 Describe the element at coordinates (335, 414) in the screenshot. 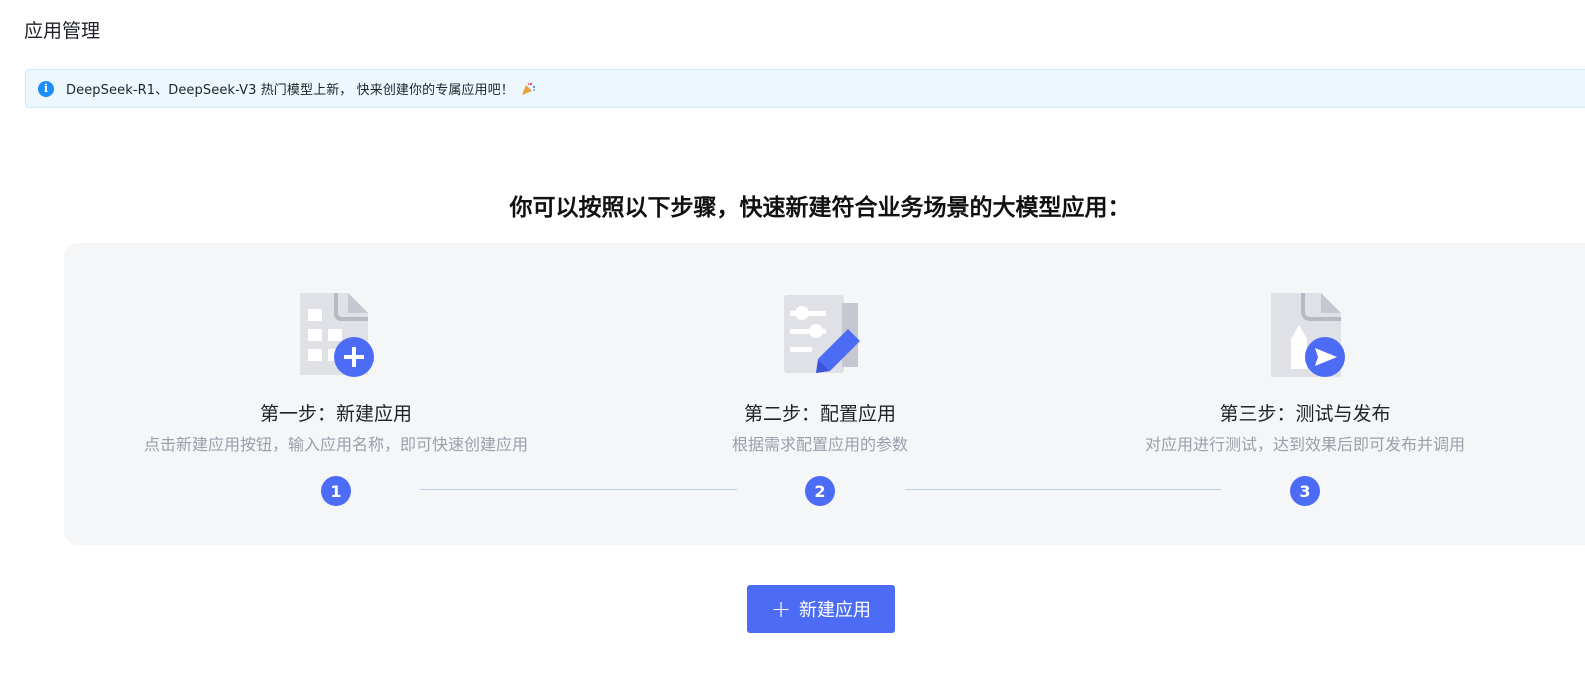

I see `step-title: 第一步：新建应用` at that location.